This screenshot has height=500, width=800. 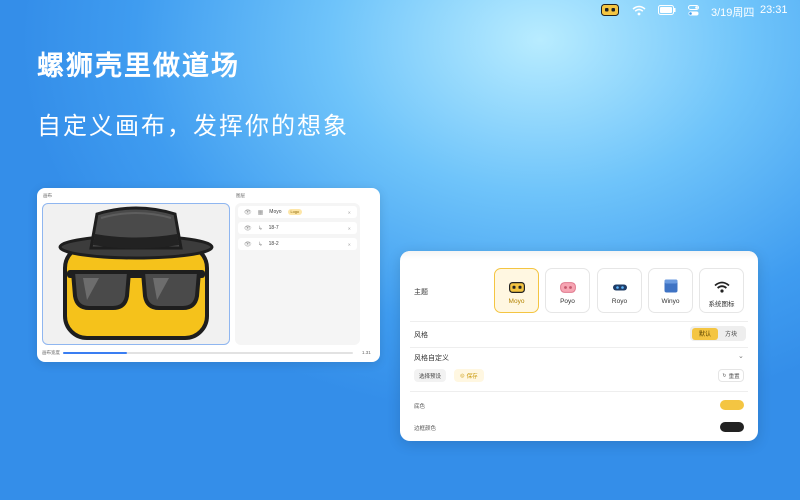 I want to click on bg-color-swatch, so click(x=732, y=405).